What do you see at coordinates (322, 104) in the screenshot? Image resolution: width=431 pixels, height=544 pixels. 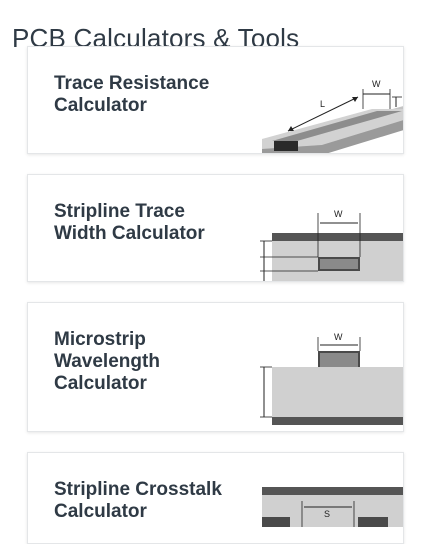 I see `dim-label-l: L` at bounding box center [322, 104].